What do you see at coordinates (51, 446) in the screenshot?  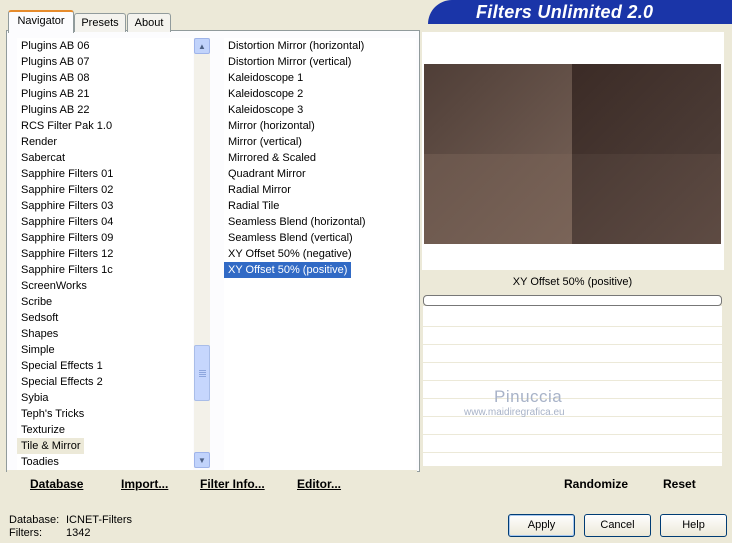 I see `category-item: Tile & Mirror` at bounding box center [51, 446].